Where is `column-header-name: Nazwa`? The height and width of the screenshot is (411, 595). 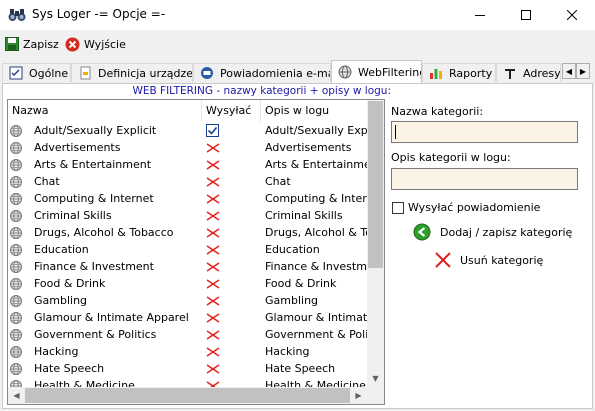
column-header-name: Nazwa is located at coordinates (105, 111).